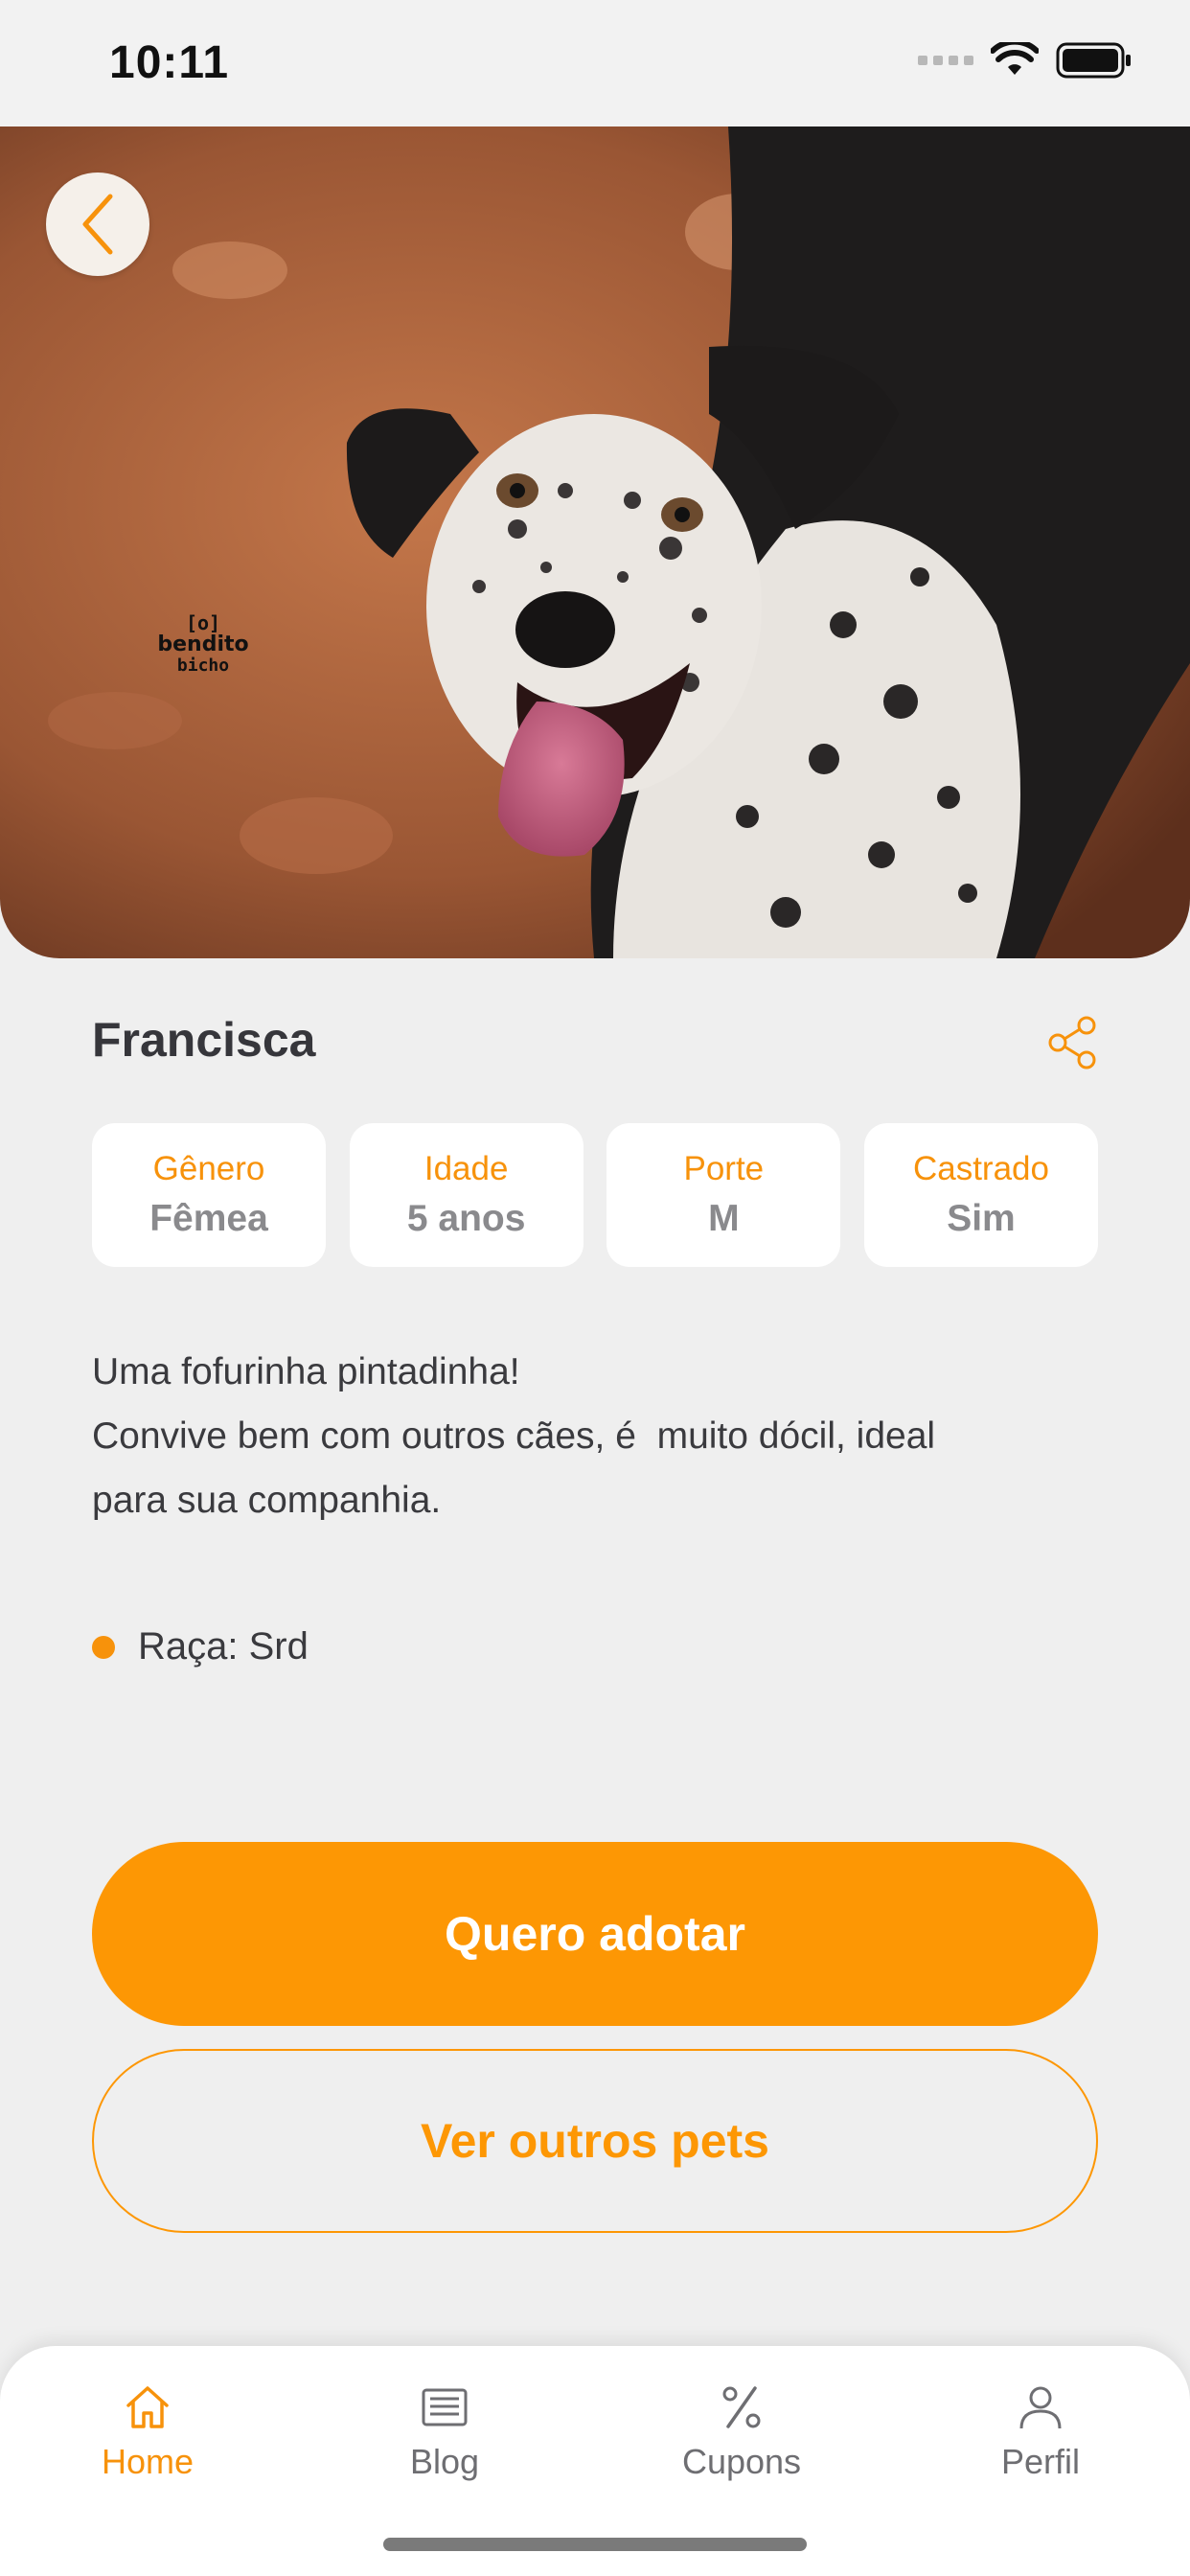  I want to click on attribute-label: Castrado, so click(981, 1168).